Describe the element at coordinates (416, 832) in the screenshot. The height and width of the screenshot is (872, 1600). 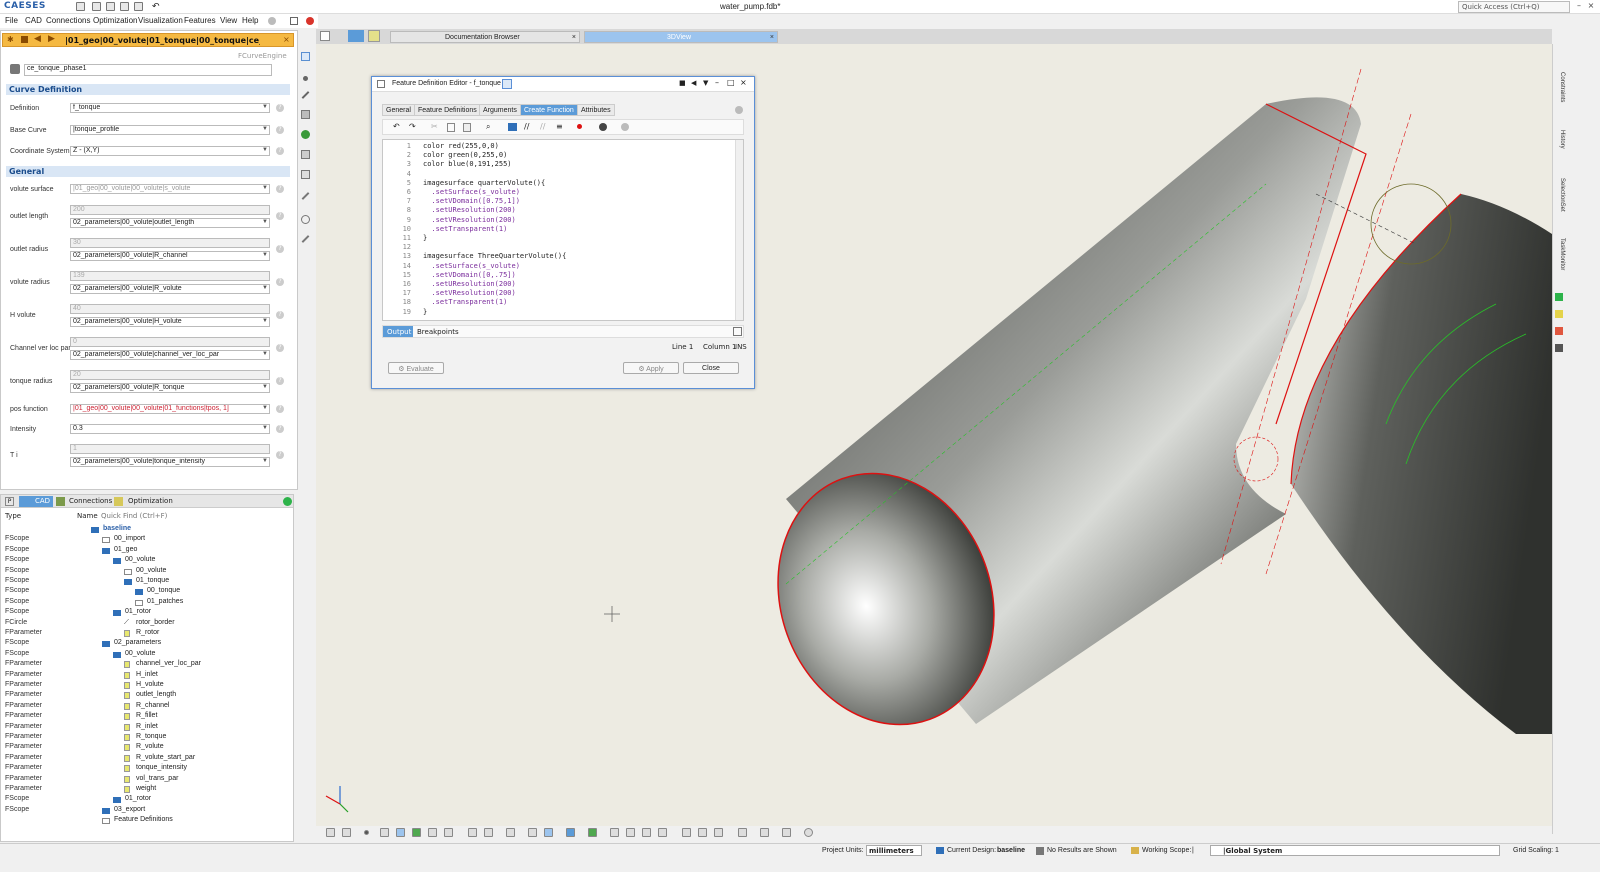
I see `solid-icon` at that location.